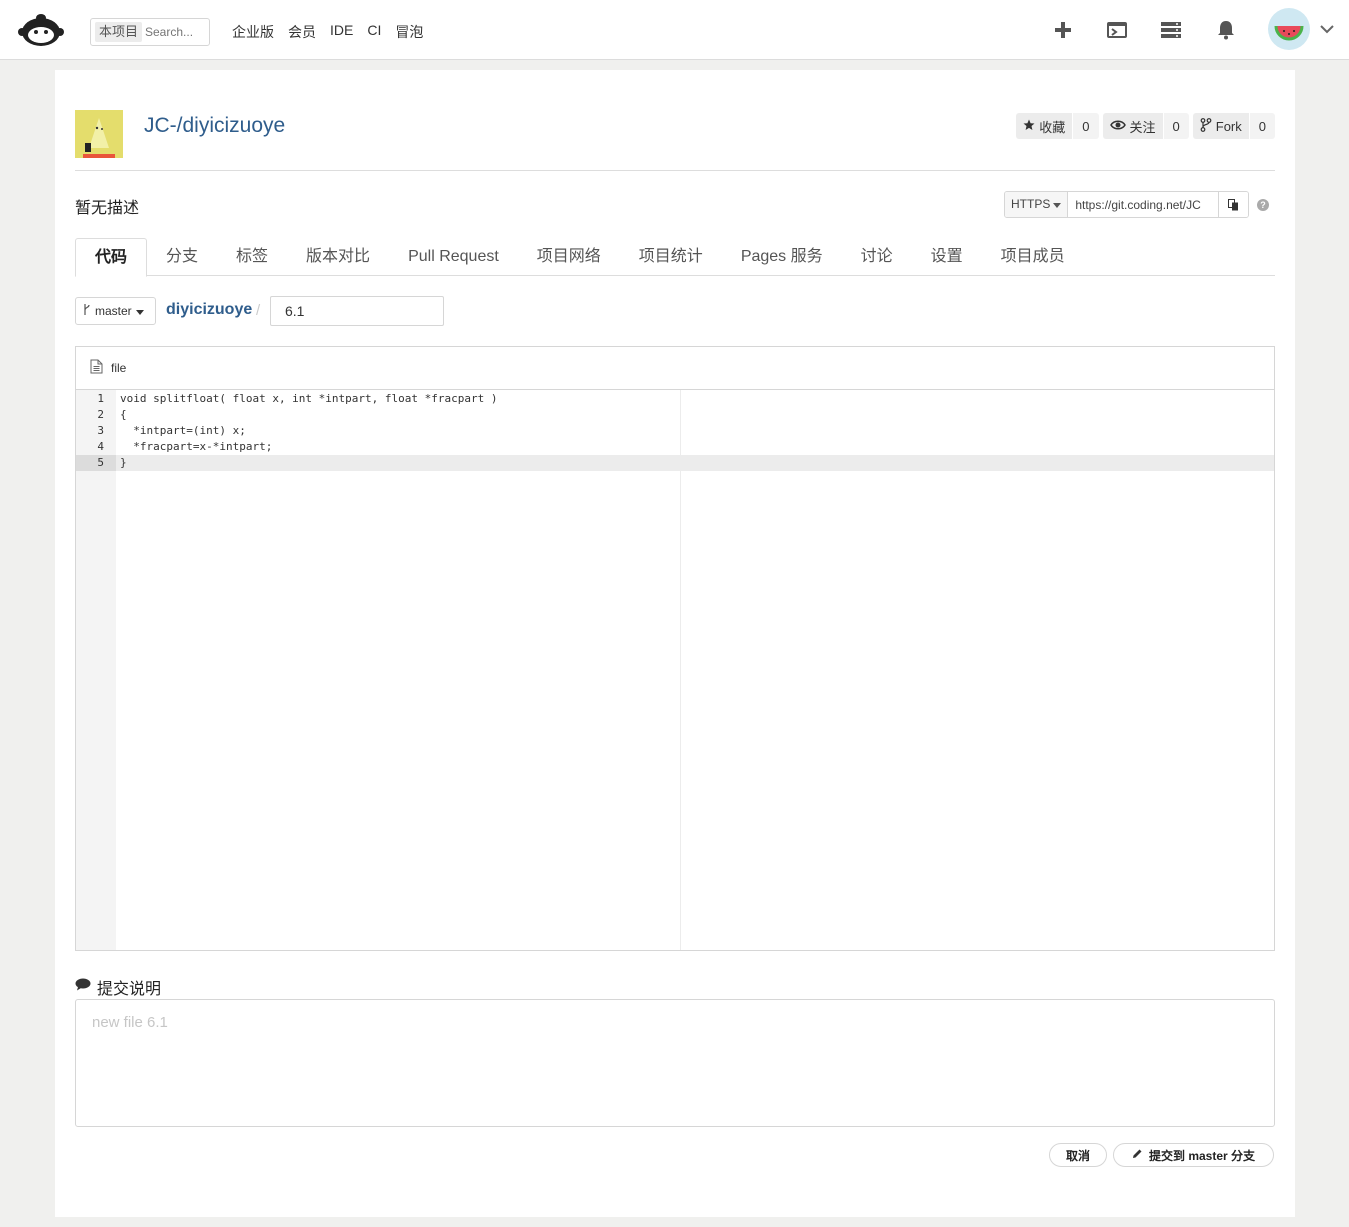 This screenshot has height=1227, width=1349. I want to click on commit-button: 提交到 master 分支, so click(1193, 1155).